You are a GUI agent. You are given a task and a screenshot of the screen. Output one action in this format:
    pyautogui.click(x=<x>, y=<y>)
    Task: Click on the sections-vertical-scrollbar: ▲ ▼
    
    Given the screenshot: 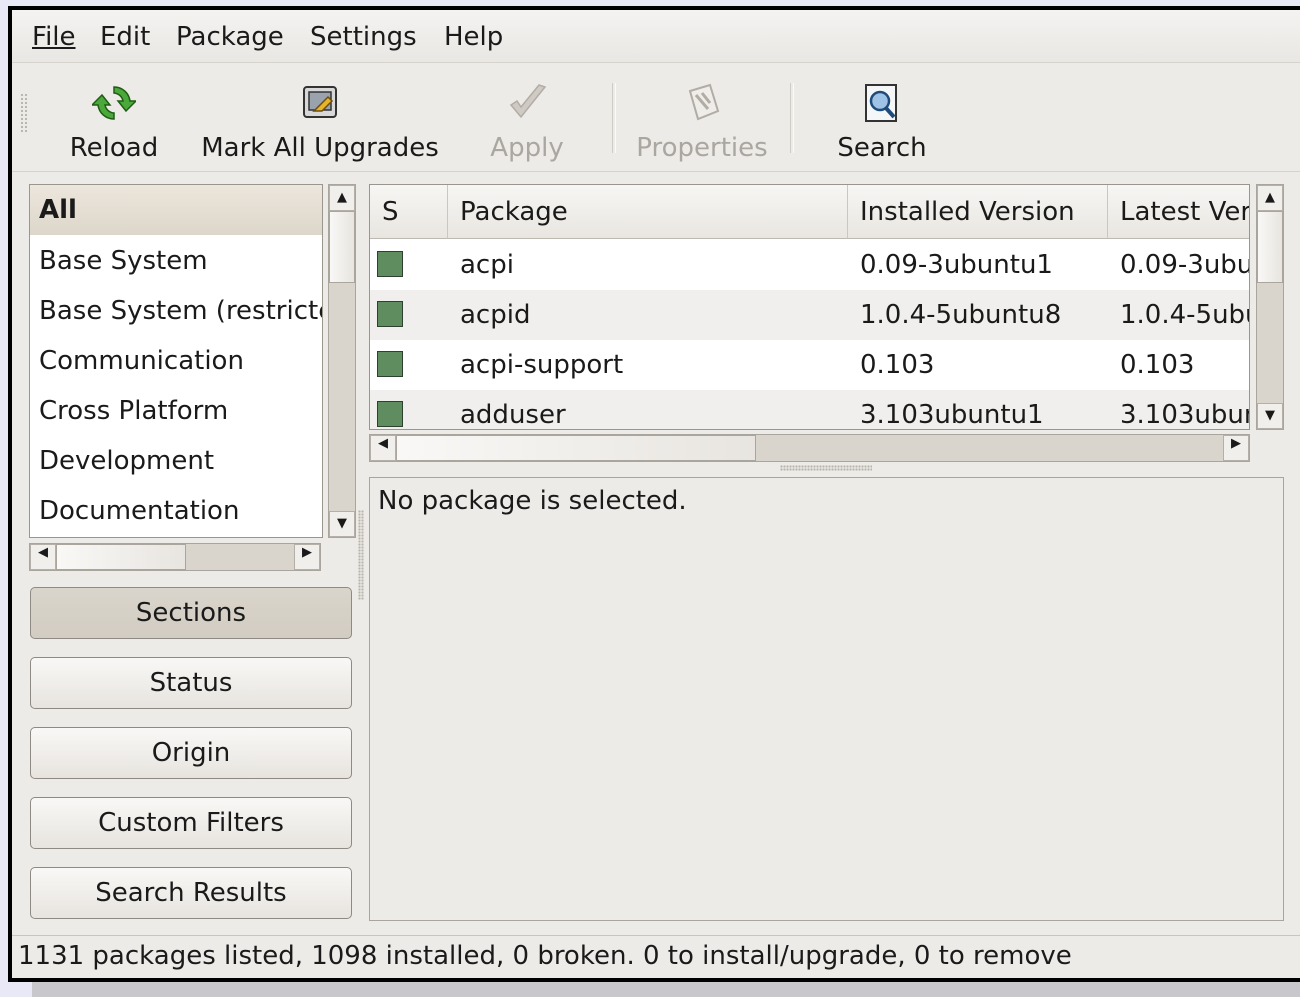 What is the action you would take?
    pyautogui.click(x=342, y=361)
    